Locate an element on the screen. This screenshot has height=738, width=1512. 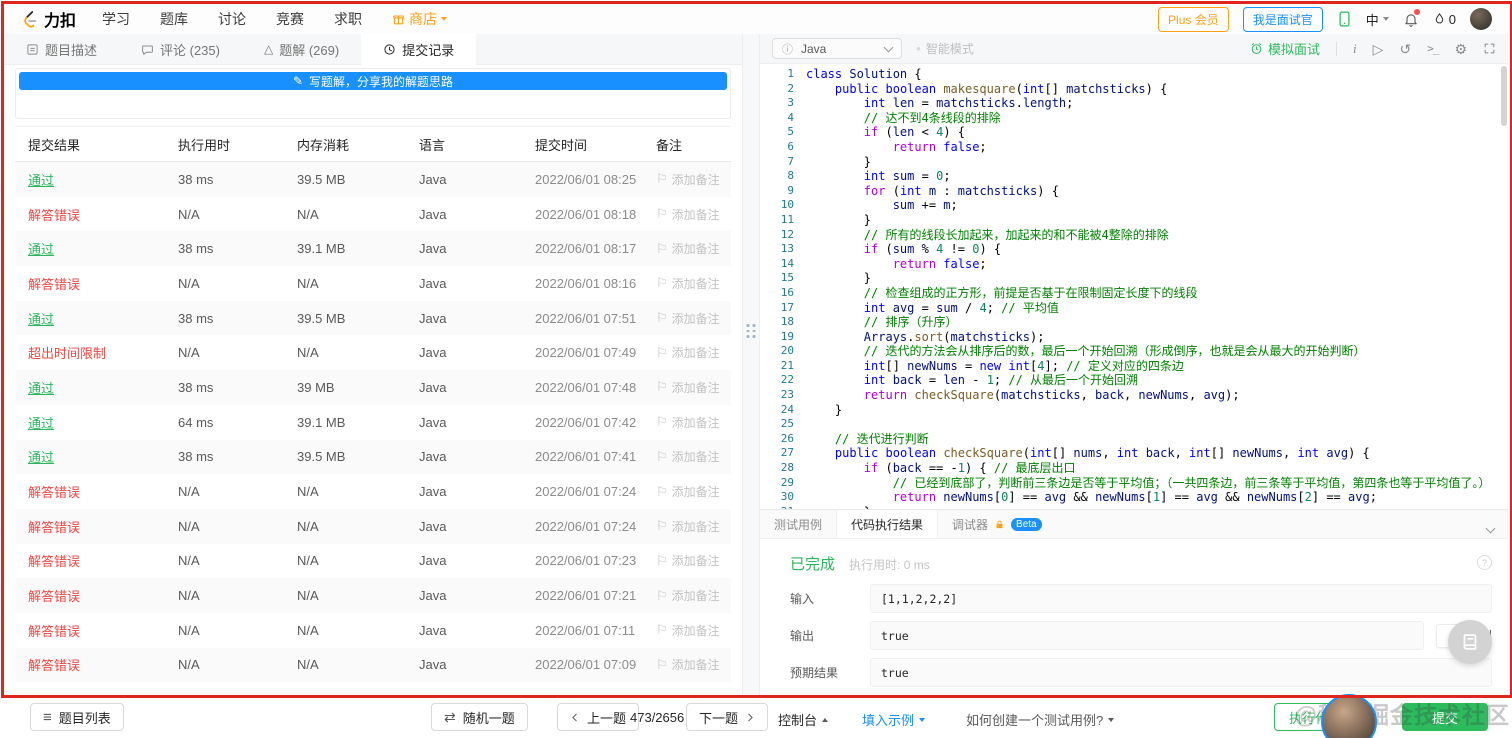
code-line: 9 for (int m : matchsticks) { is located at coordinates (1134, 191).